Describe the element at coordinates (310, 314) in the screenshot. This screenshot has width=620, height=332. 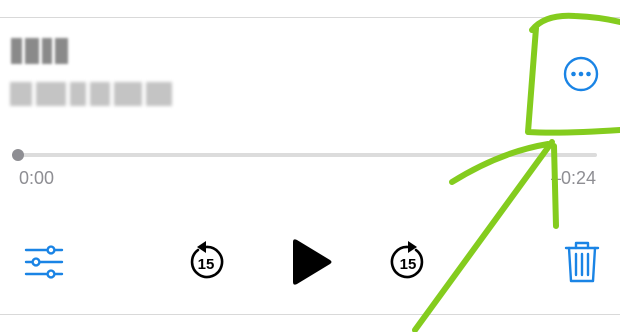
I see `bottom-divider` at that location.